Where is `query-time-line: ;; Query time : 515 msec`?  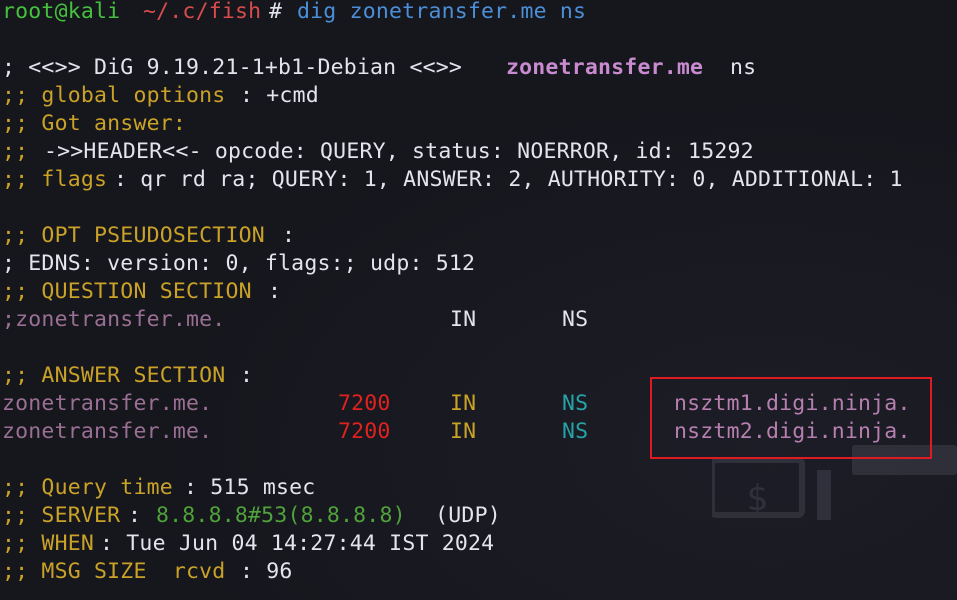 query-time-line: ;; Query time : 515 msec is located at coordinates (158, 488).